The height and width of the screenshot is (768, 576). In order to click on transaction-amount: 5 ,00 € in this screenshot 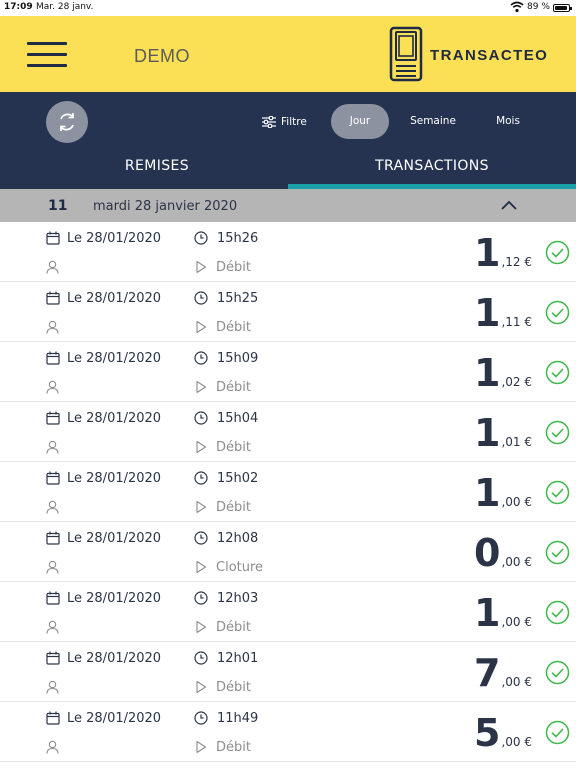, I will do `click(503, 733)`.